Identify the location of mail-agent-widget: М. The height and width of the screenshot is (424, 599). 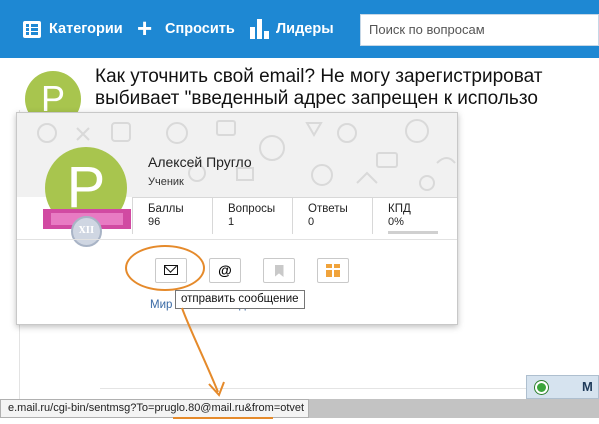
(562, 387).